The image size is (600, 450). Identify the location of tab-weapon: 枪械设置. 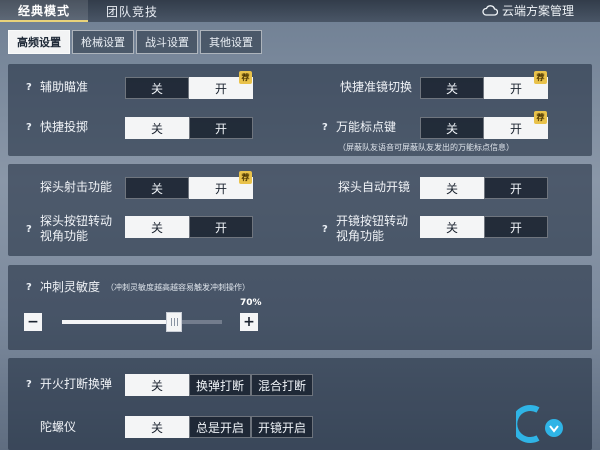
(103, 42).